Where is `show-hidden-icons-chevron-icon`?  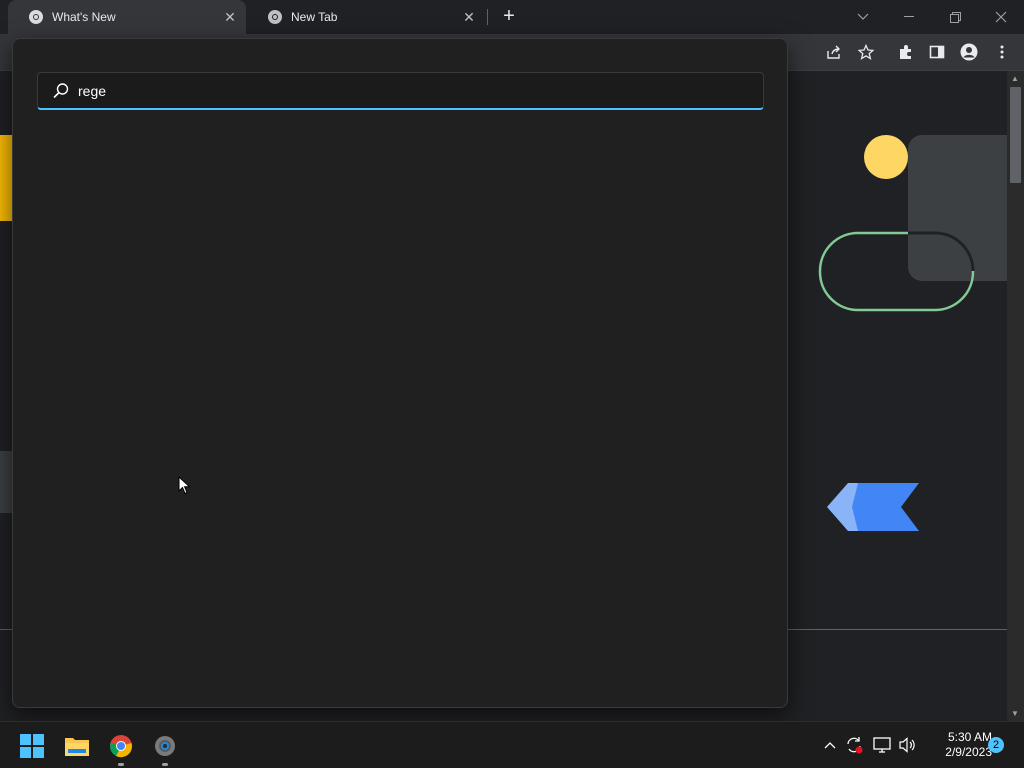 show-hidden-icons-chevron-icon is located at coordinates (830, 745).